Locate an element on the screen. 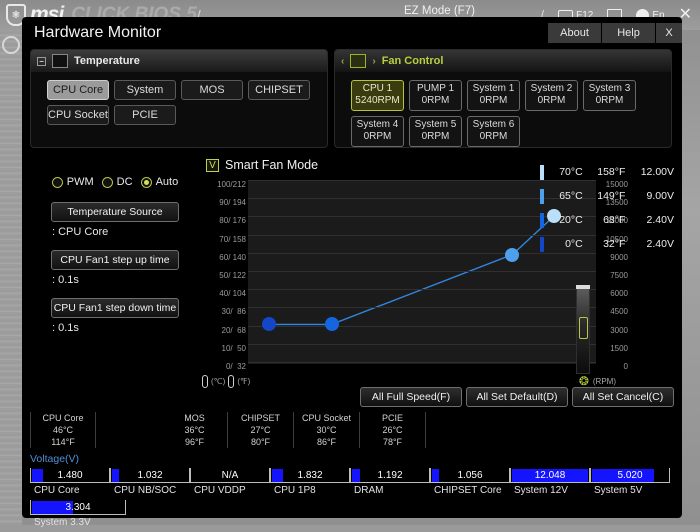  temp-readout-fahrenheit: 78°F is located at coordinates (392, 442).